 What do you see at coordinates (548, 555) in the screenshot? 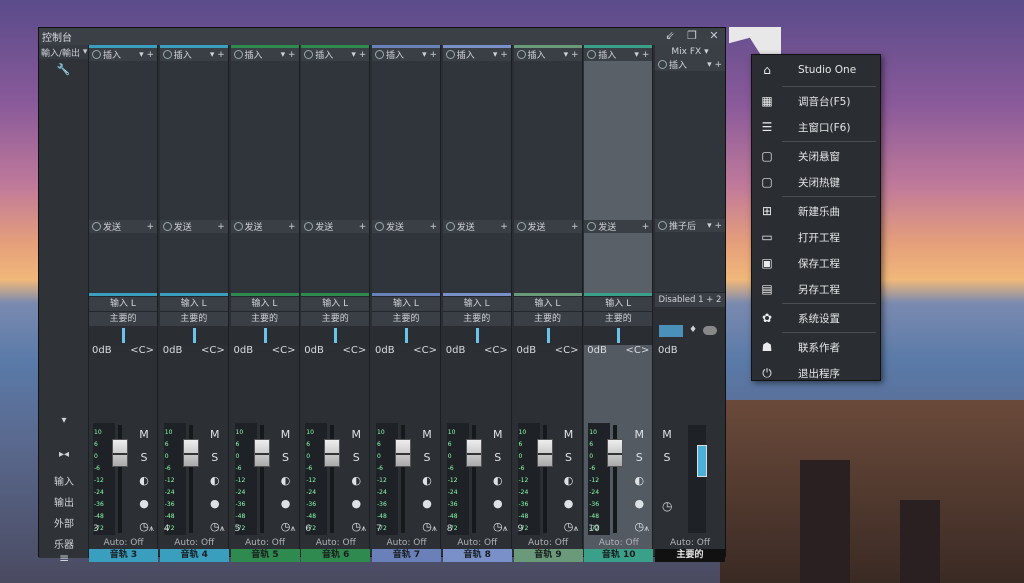
I see `channel-name: 音轨 9` at bounding box center [548, 555].